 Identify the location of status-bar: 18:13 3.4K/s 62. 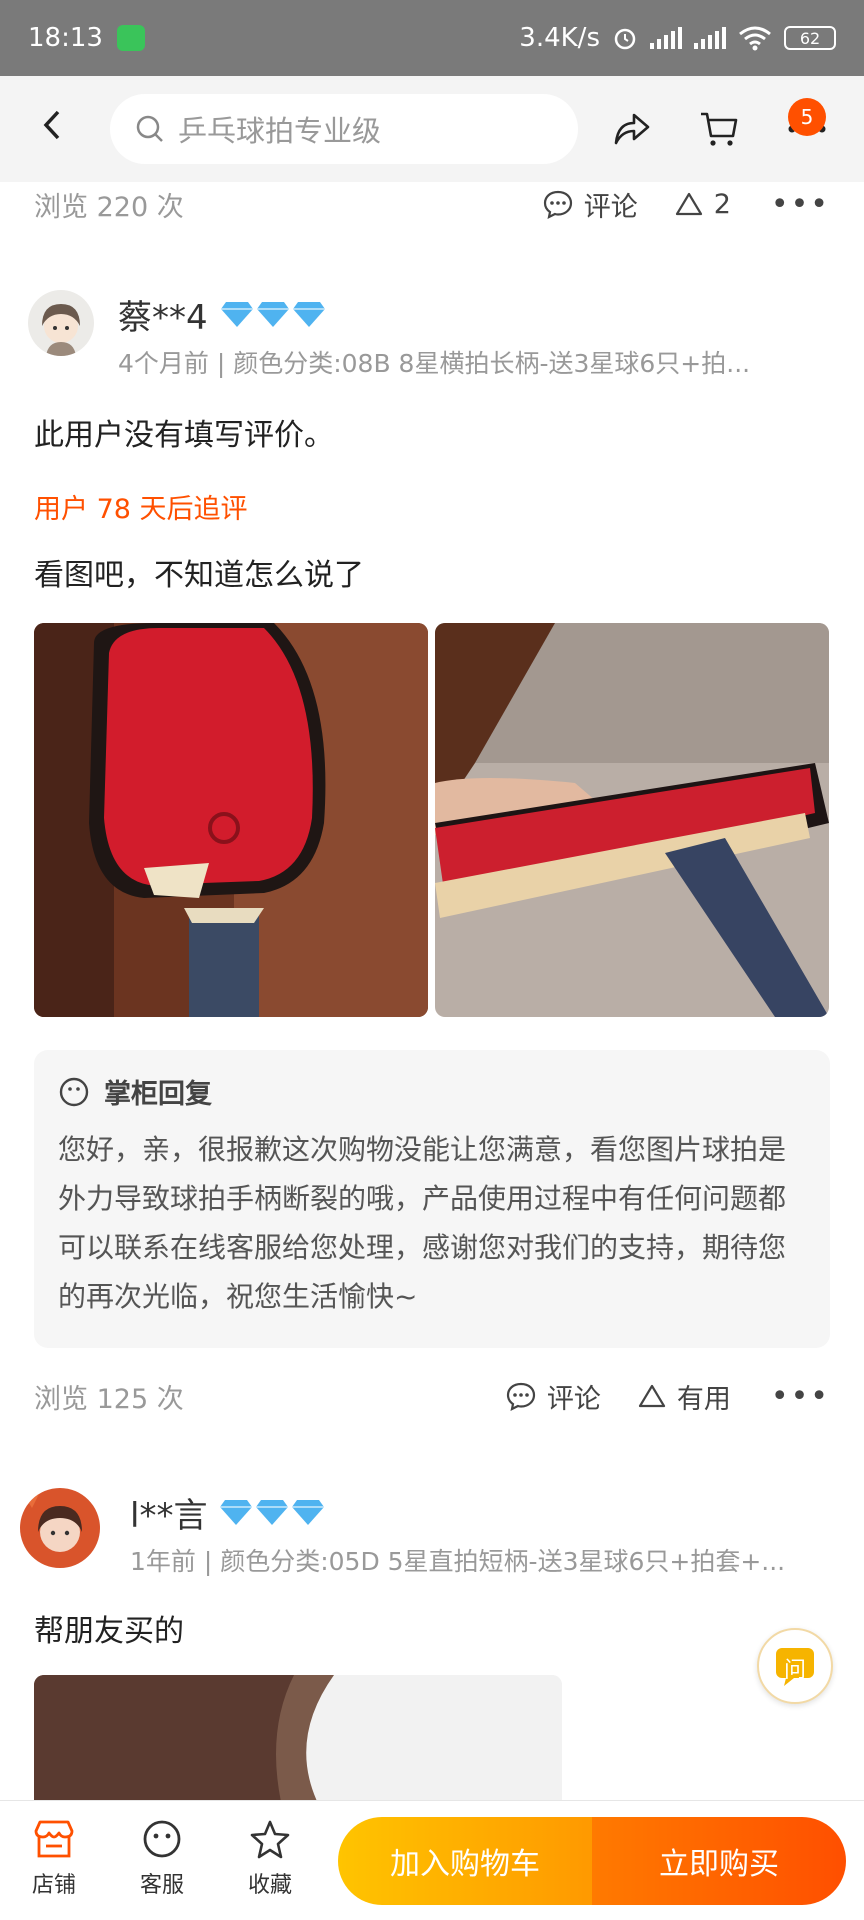
(432, 38).